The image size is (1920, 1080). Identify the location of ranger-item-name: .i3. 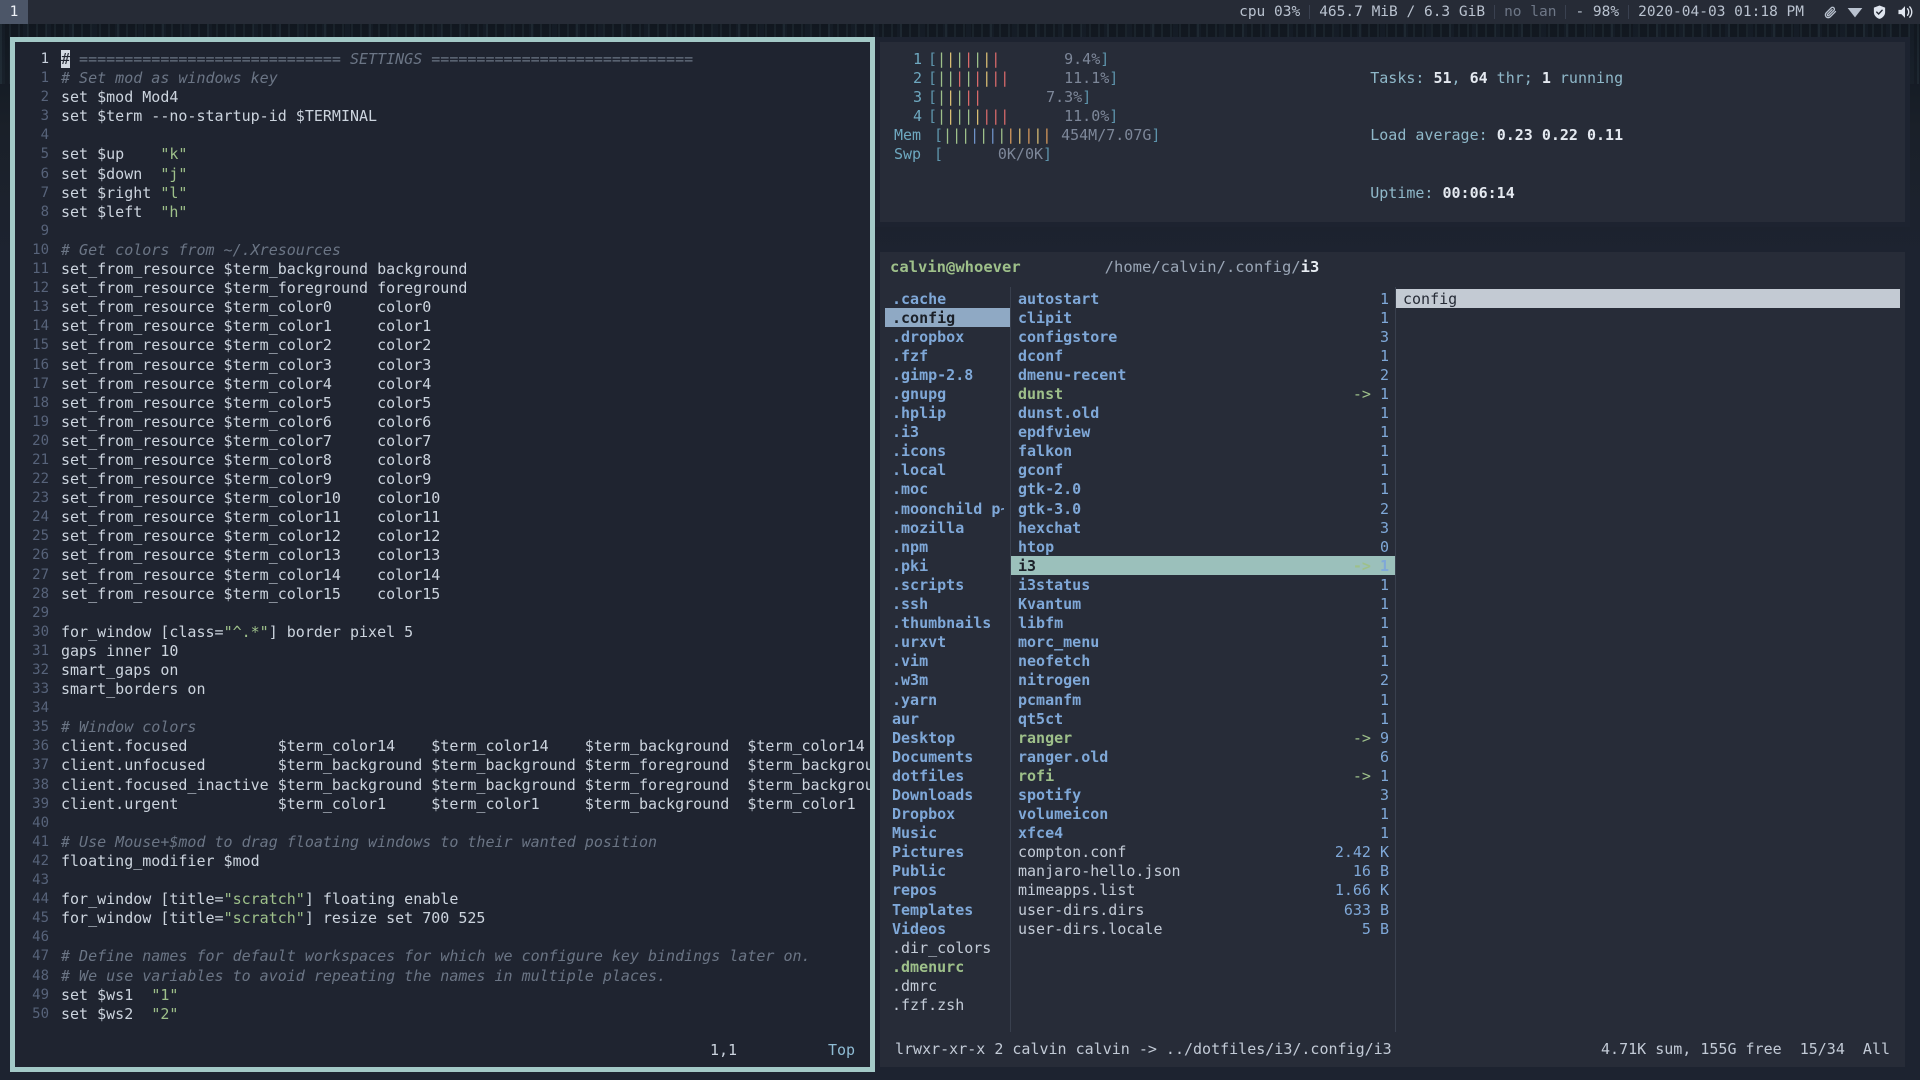
(906, 432).